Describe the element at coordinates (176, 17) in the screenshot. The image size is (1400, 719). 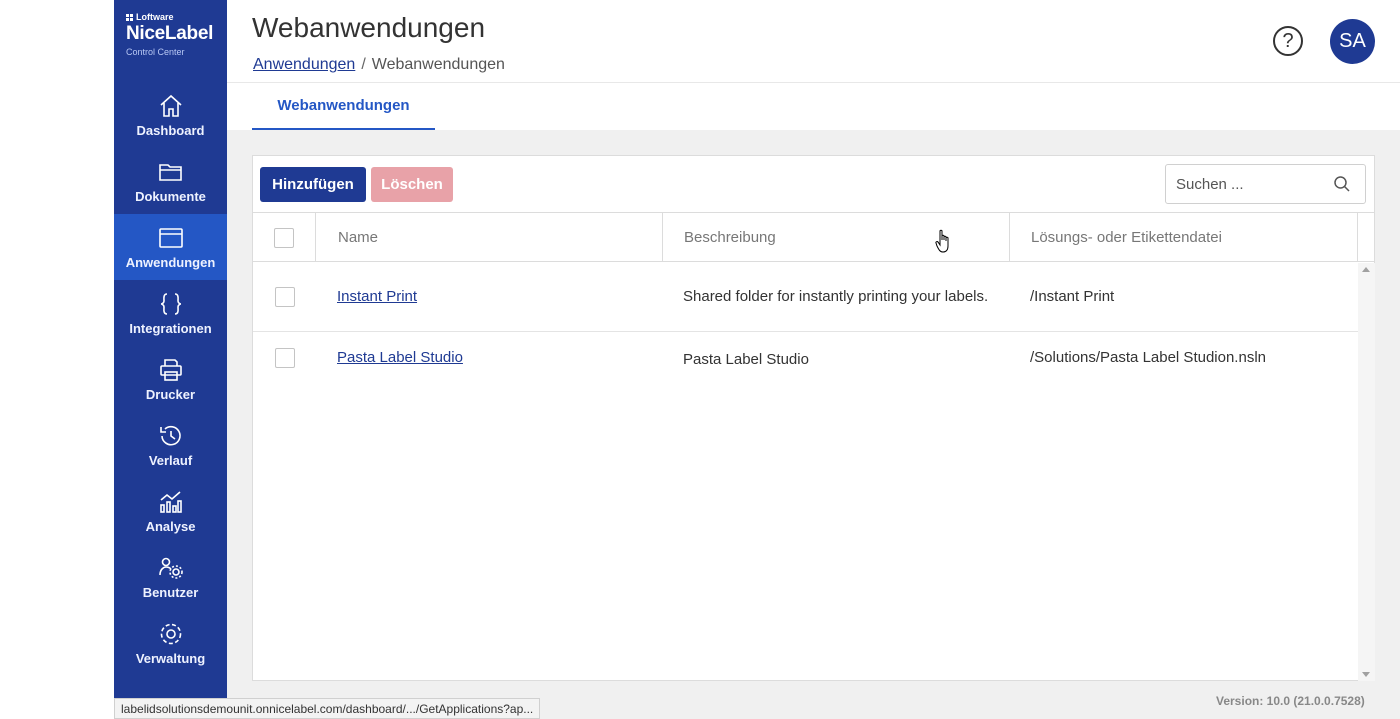
I see `loftware-logo: Loftware` at that location.